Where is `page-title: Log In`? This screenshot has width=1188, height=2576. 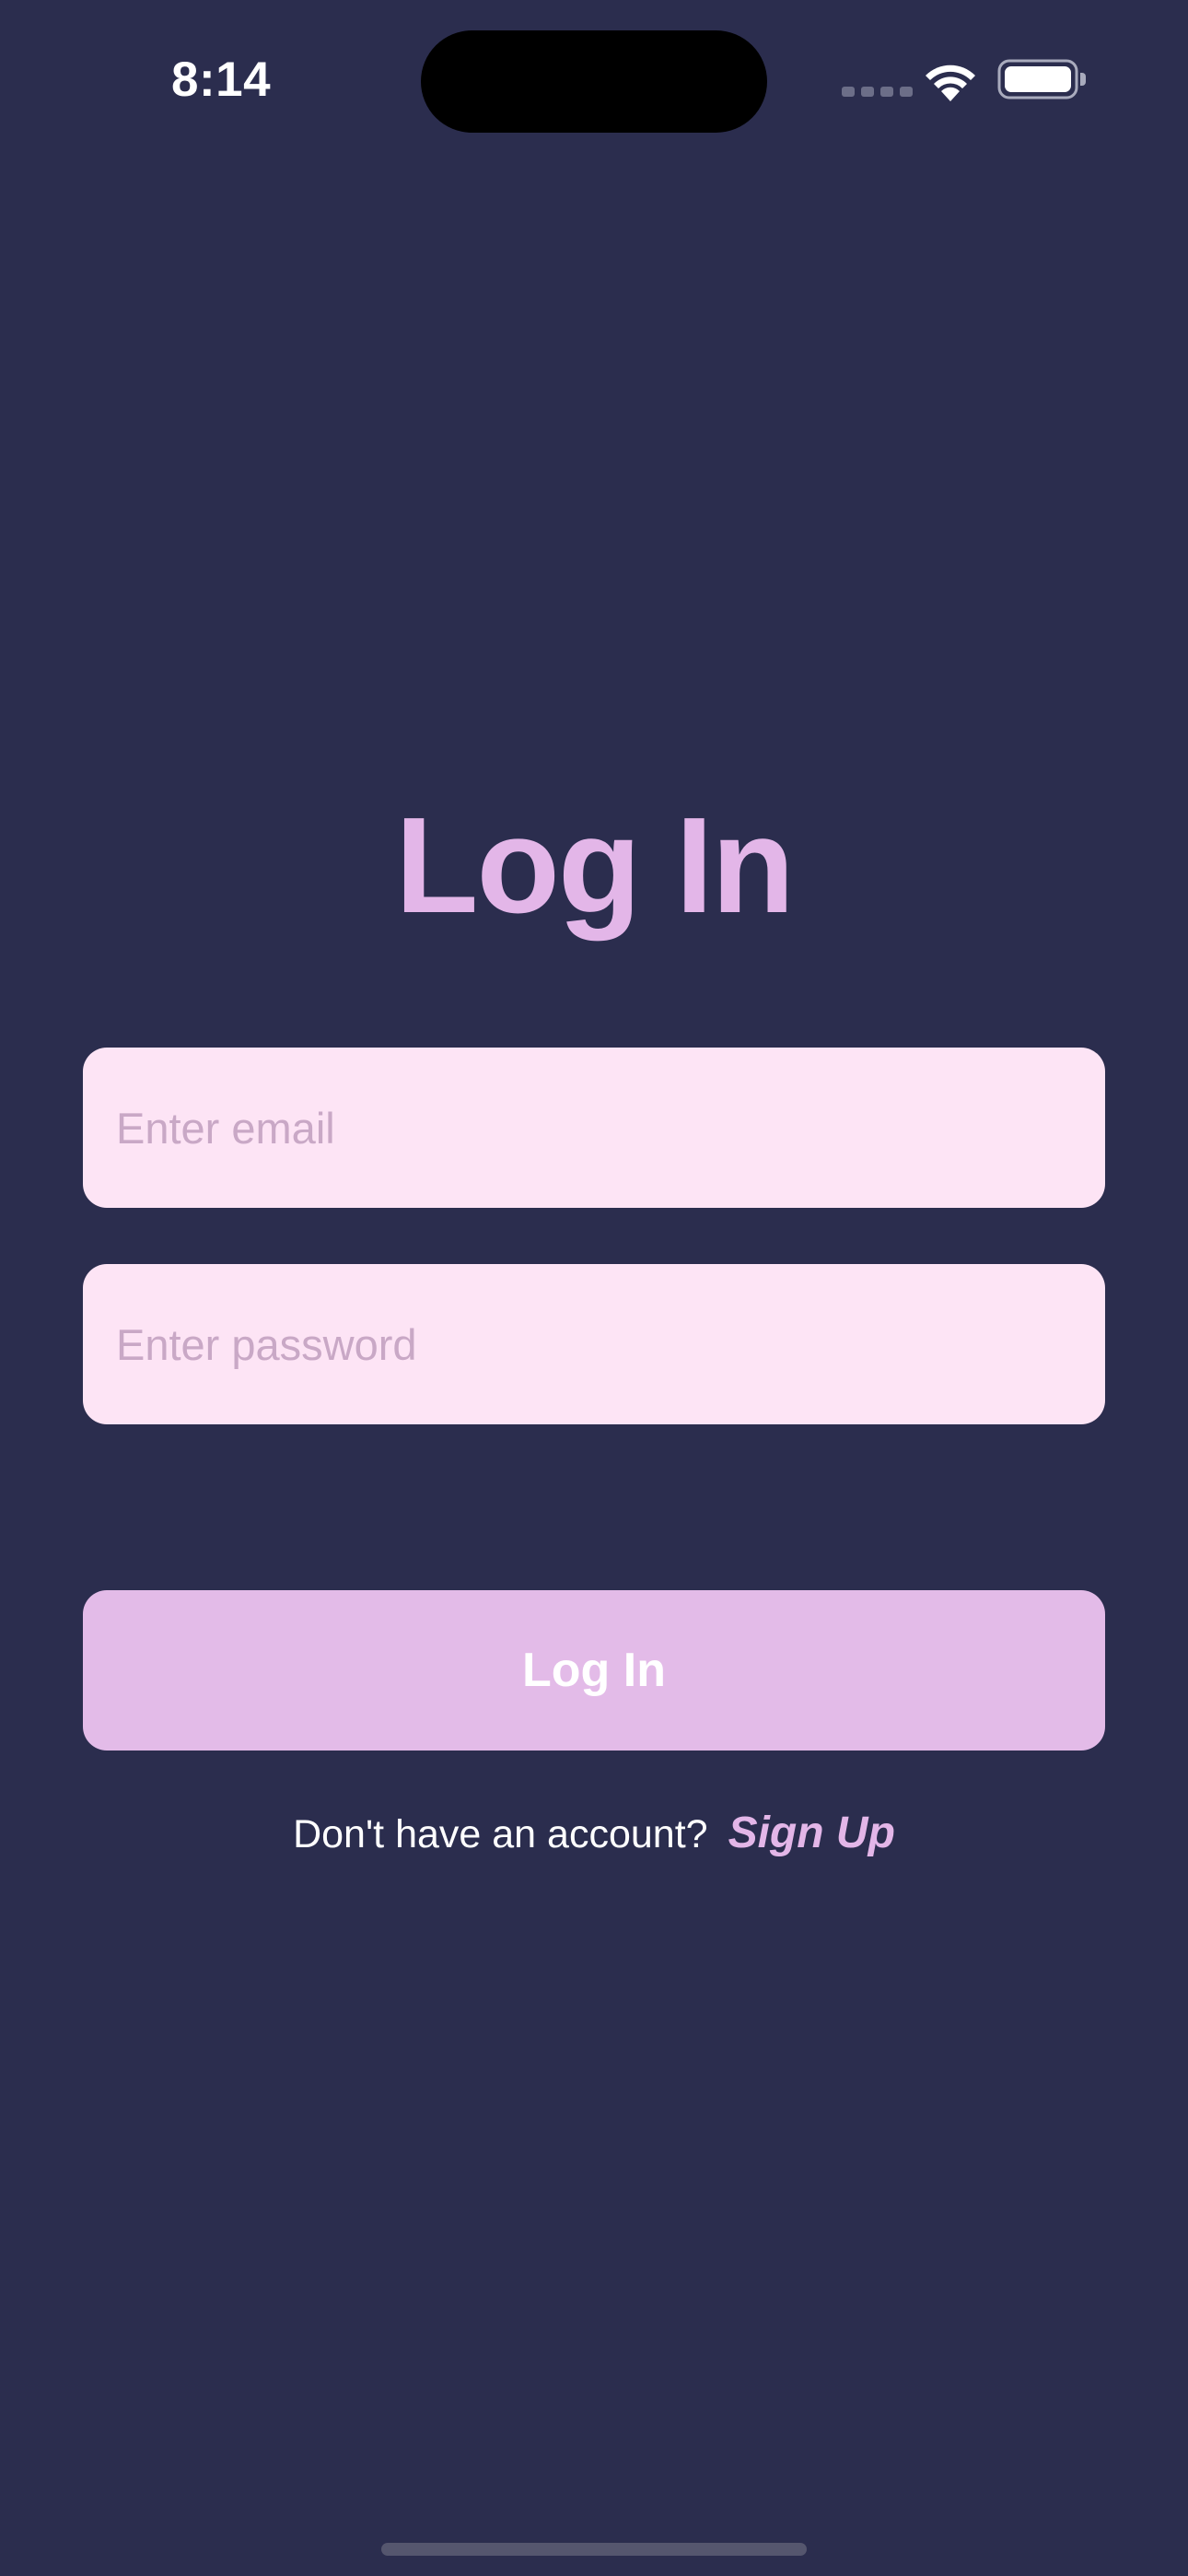 page-title: Log In is located at coordinates (595, 866).